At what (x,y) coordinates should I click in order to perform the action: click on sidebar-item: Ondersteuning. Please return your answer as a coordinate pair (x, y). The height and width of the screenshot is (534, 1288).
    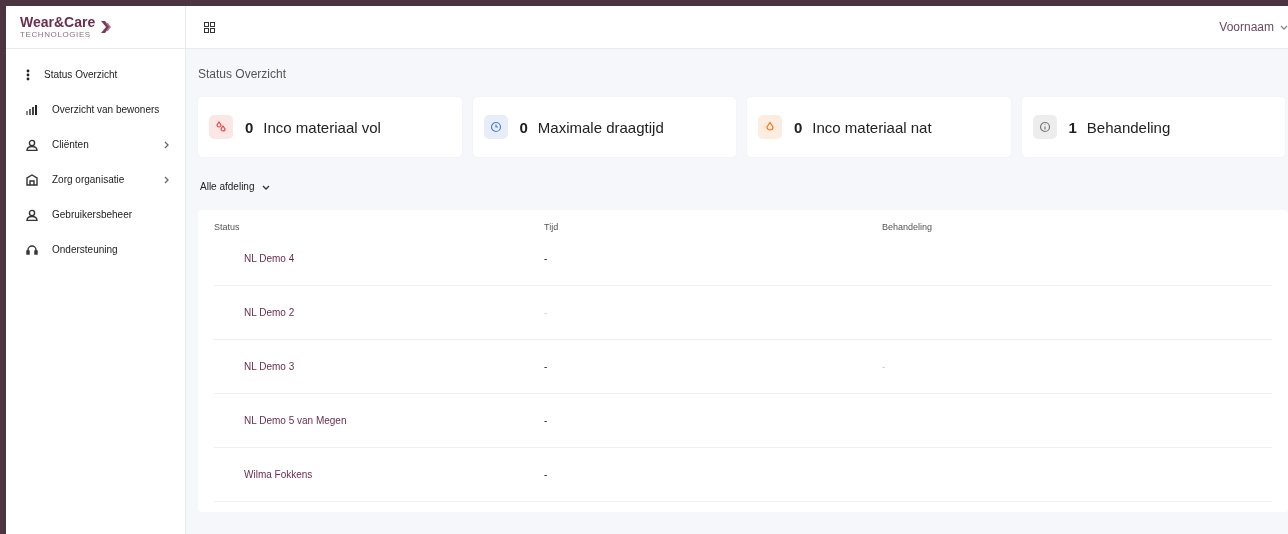
    Looking at the image, I should click on (95, 249).